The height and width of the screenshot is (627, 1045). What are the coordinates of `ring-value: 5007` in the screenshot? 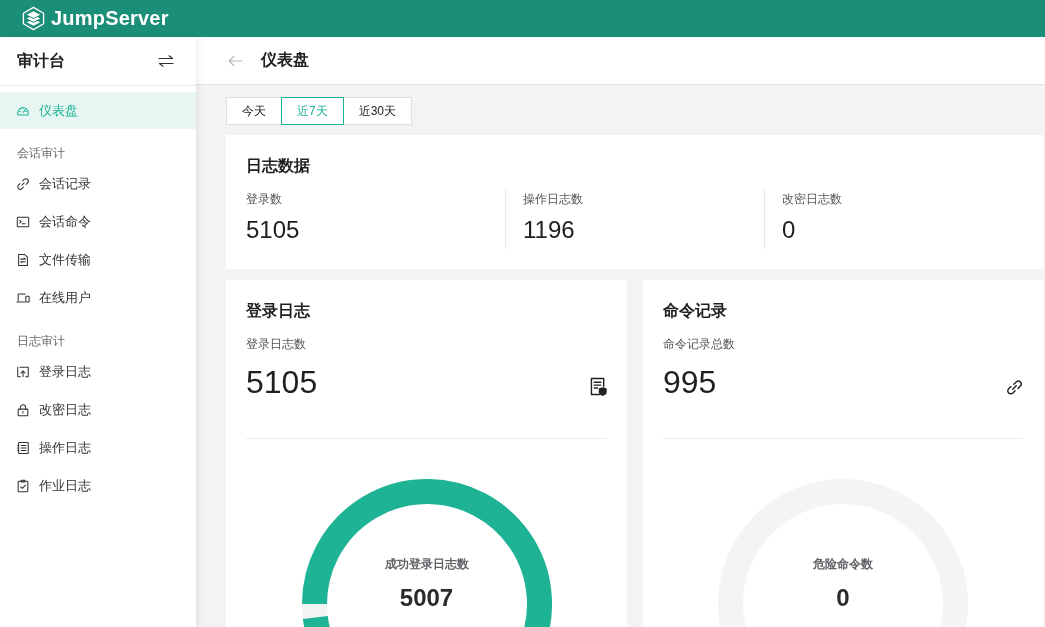 It's located at (426, 598).